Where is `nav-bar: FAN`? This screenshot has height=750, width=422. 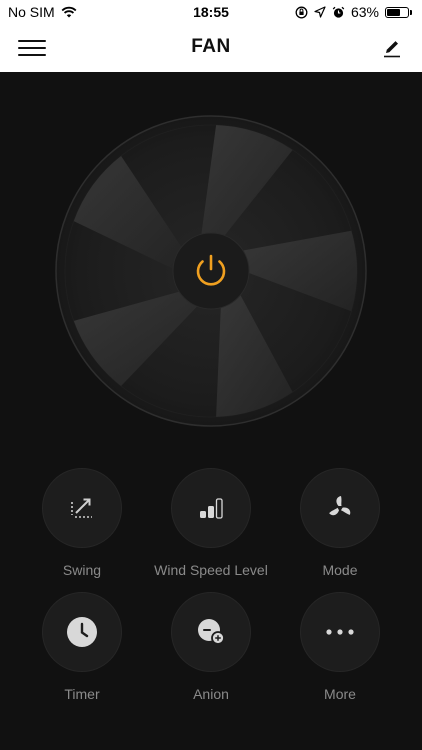
nav-bar: FAN is located at coordinates (211, 48).